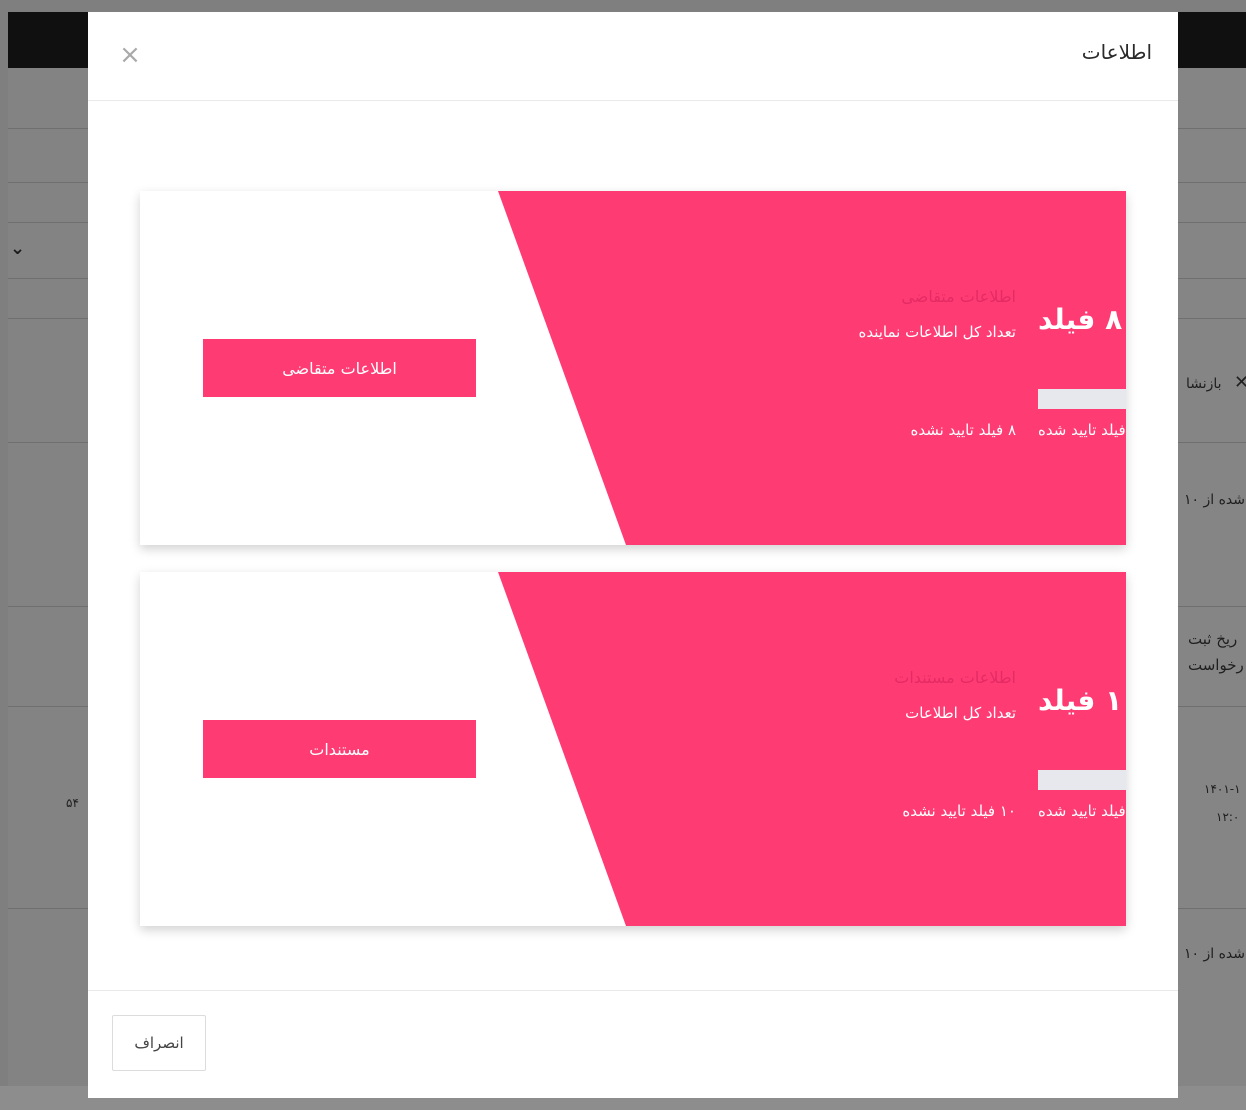  I want to click on modal-header: اطلاعات ×, so click(633, 56).